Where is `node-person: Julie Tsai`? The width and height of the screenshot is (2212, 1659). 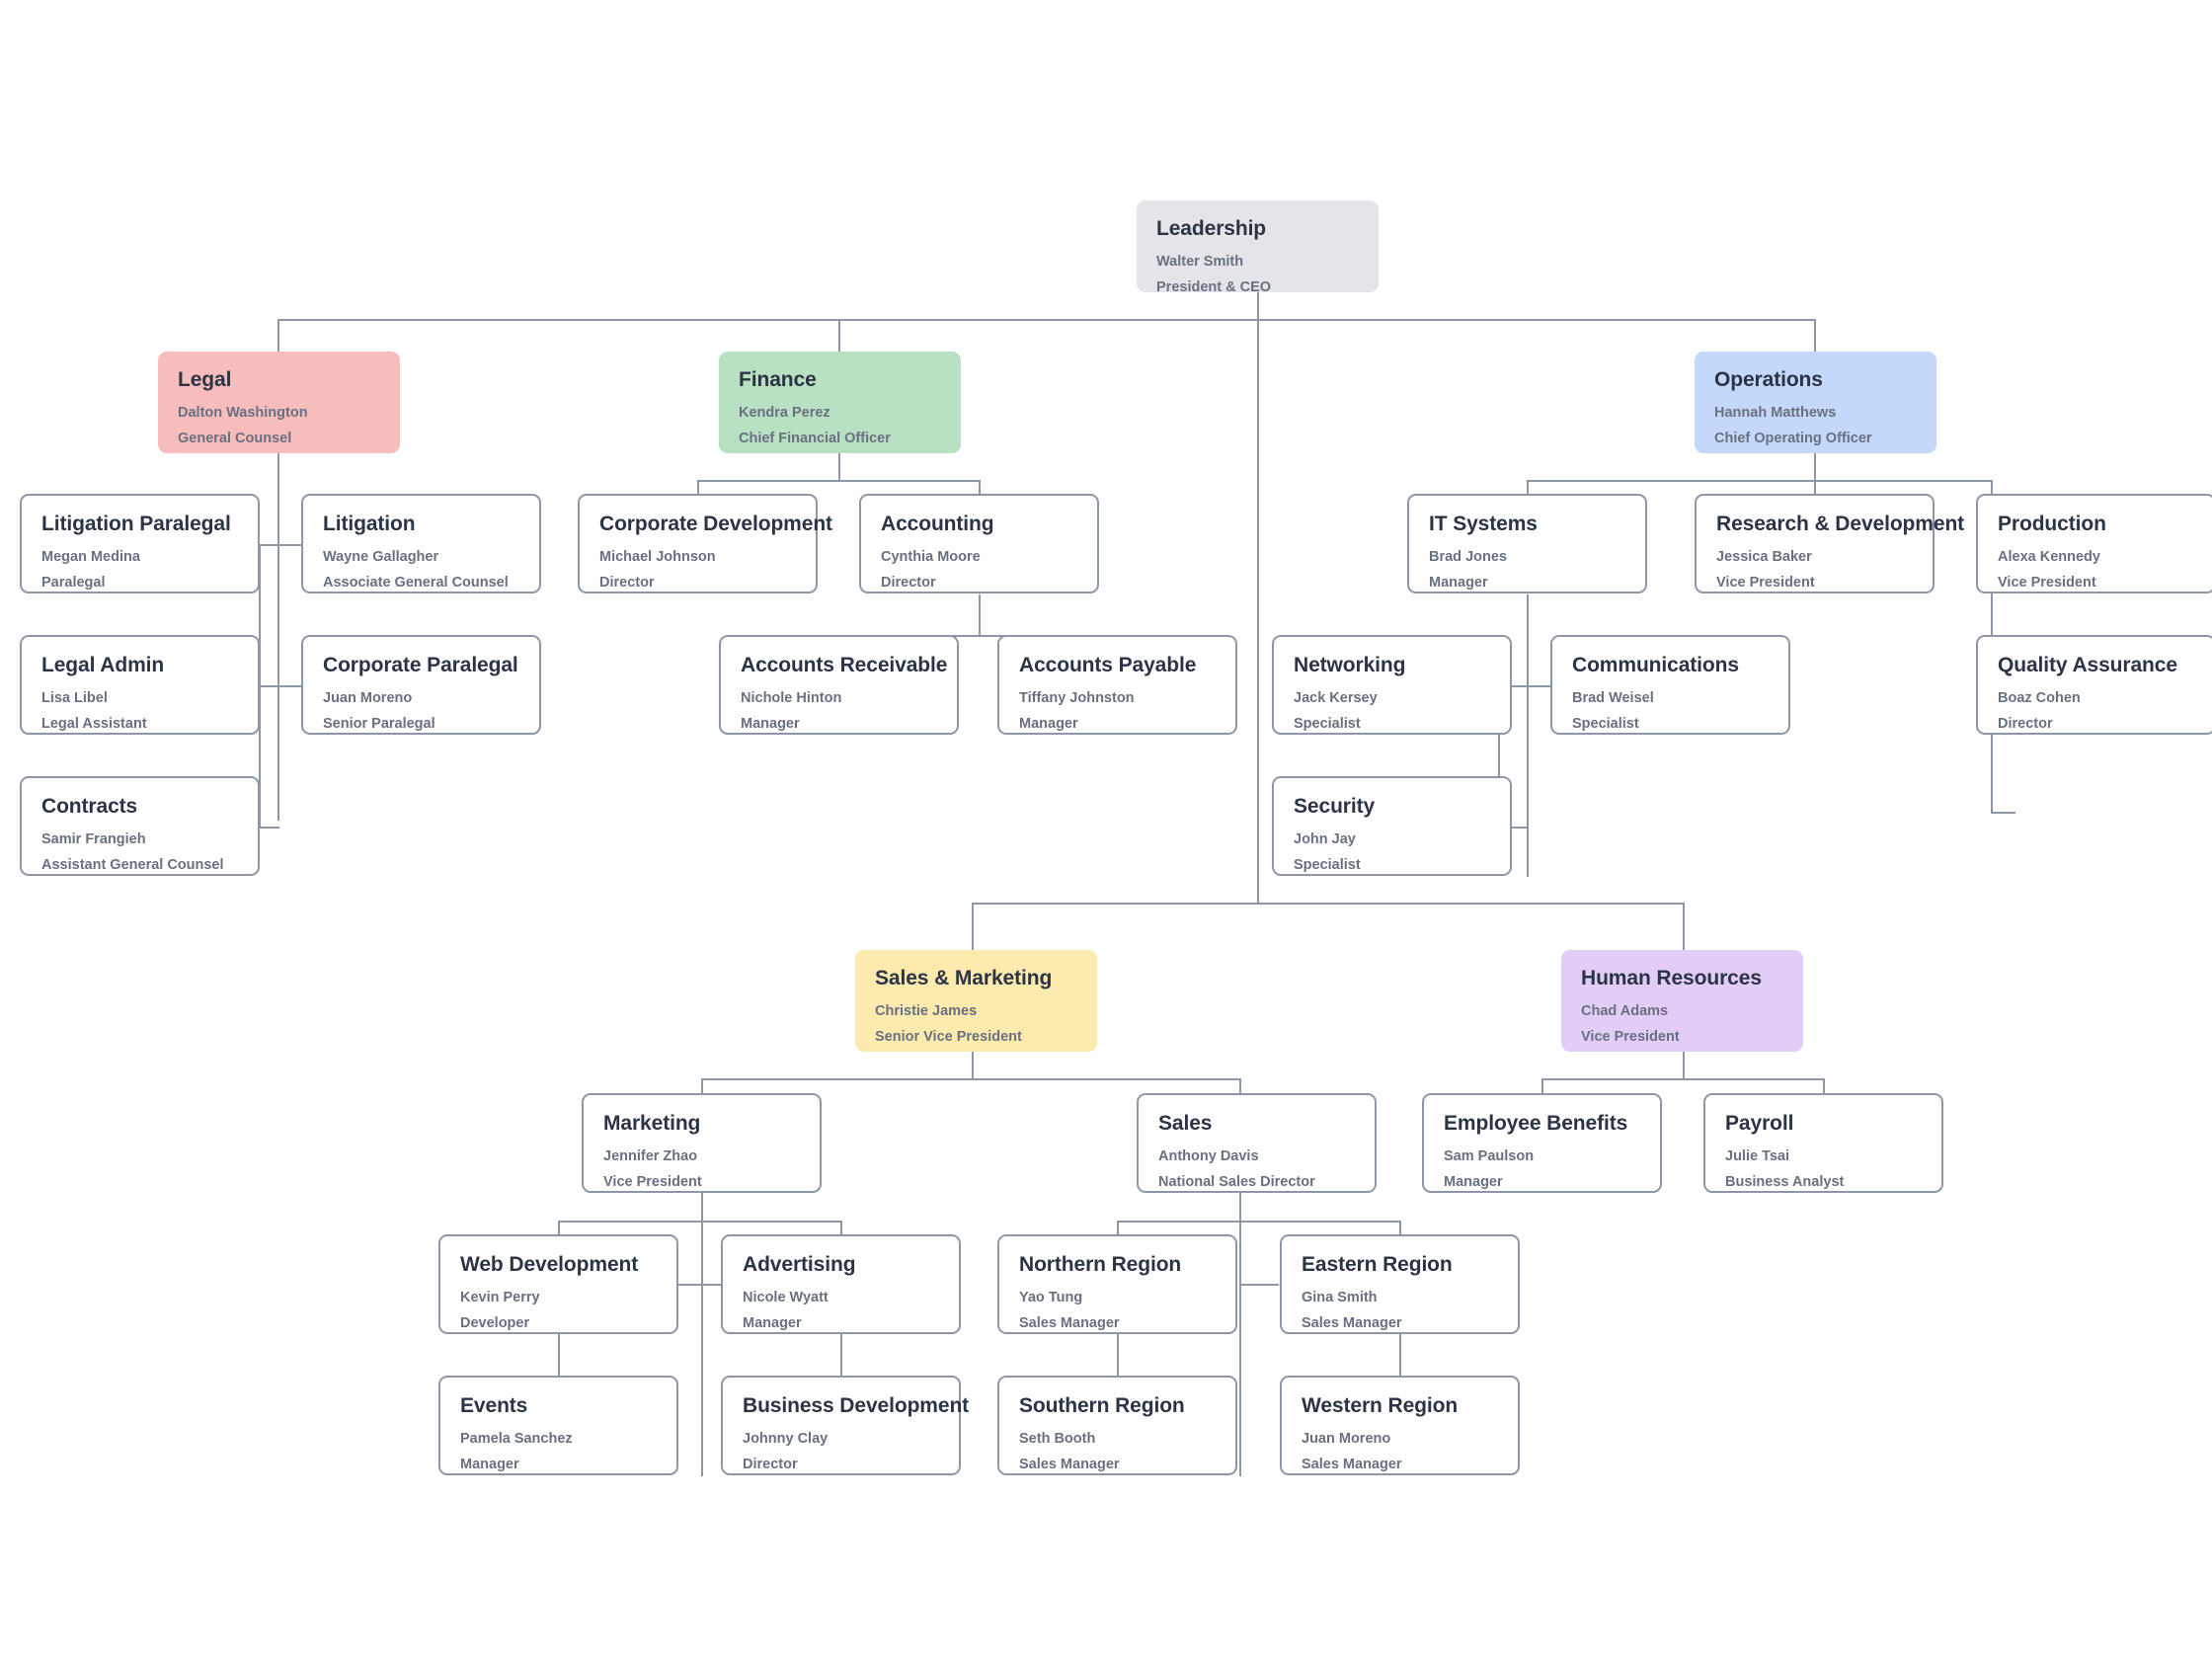 node-person: Julie Tsai is located at coordinates (1757, 1156).